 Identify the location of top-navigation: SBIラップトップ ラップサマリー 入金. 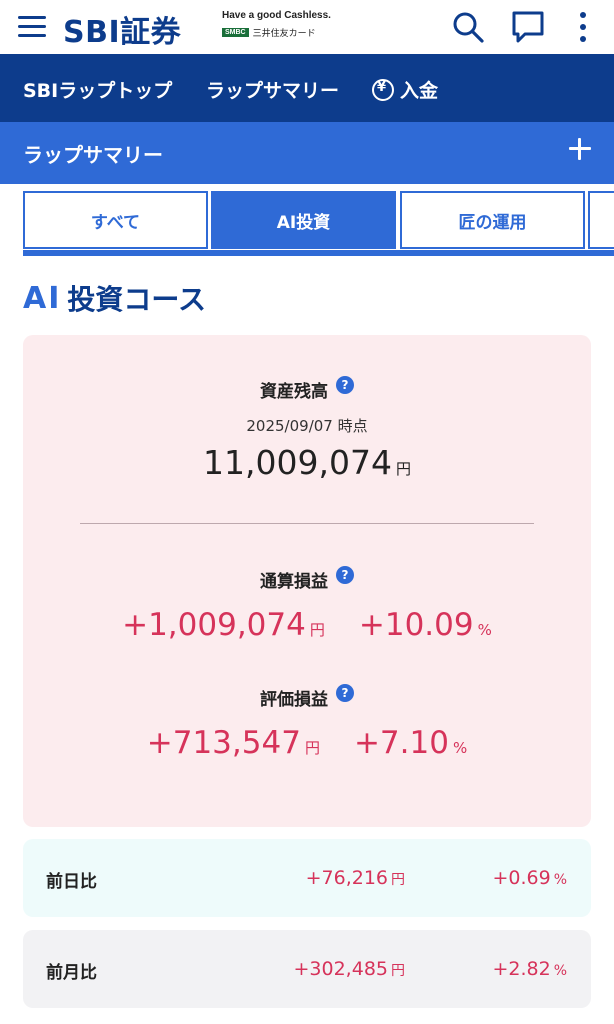
(307, 88).